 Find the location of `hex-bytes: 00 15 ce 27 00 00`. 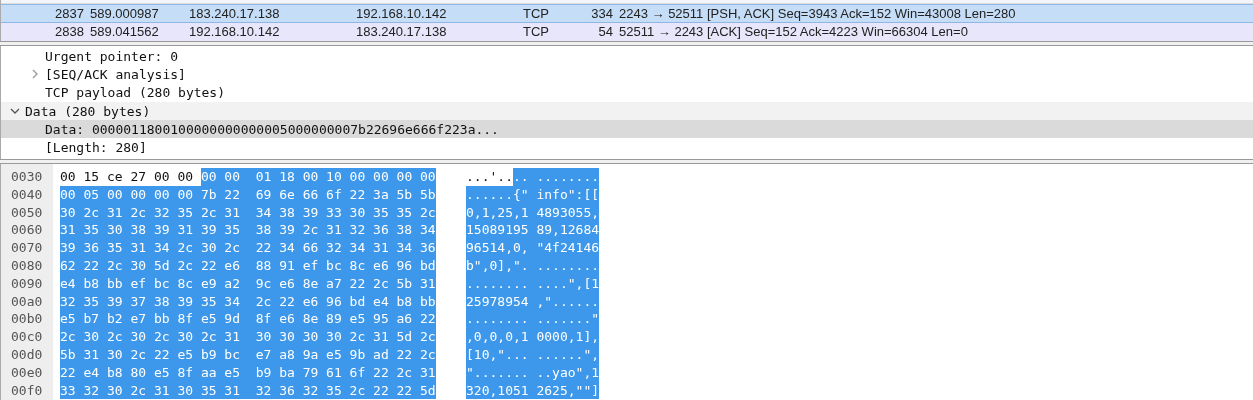

hex-bytes: 00 15 ce 27 00 00 is located at coordinates (127, 177).